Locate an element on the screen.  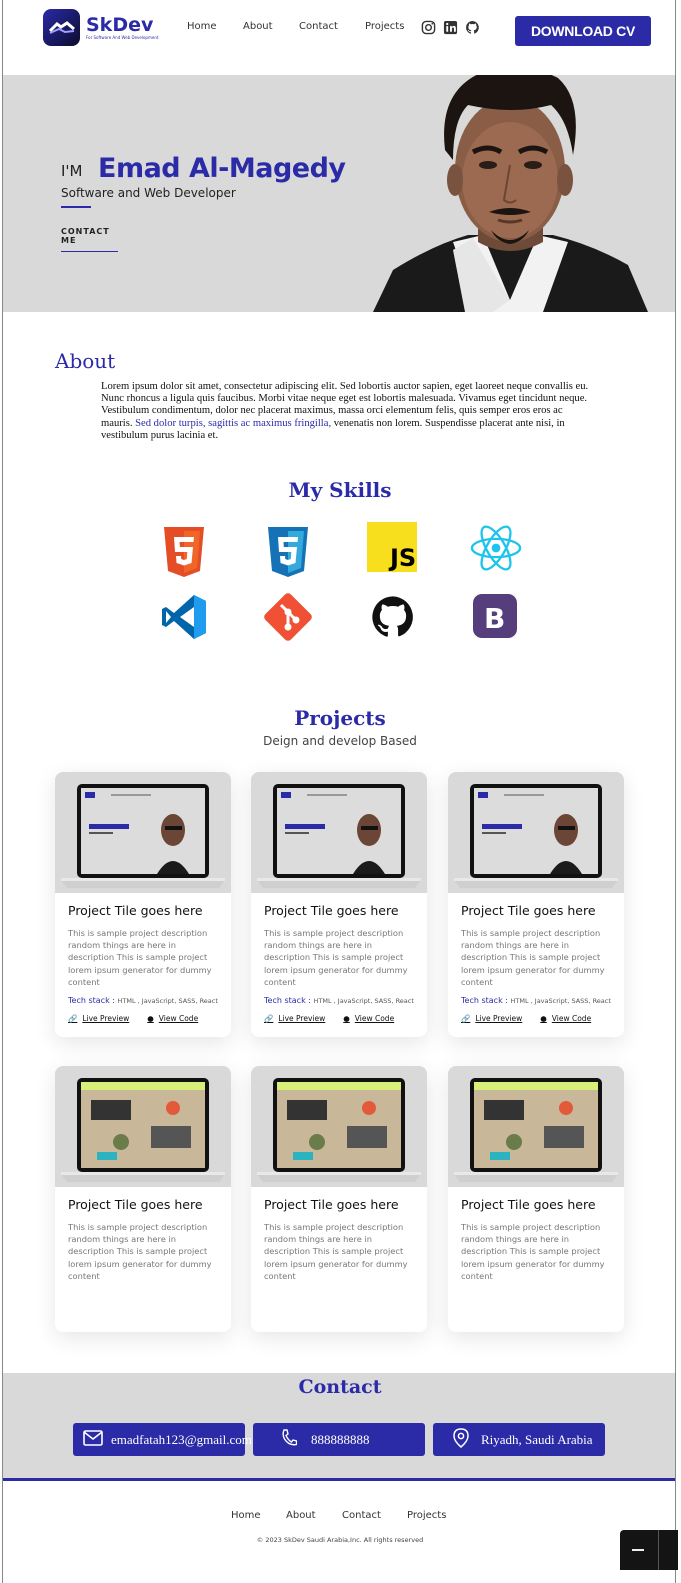
location-contact: Riyadh, Saudi Arabia is located at coordinates (519, 1439).